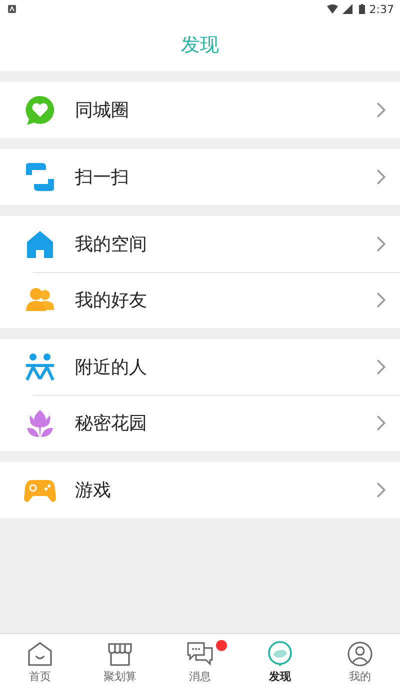 This screenshot has height=690, width=400. Describe the element at coordinates (40, 177) in the screenshot. I see `scan-icon` at that location.